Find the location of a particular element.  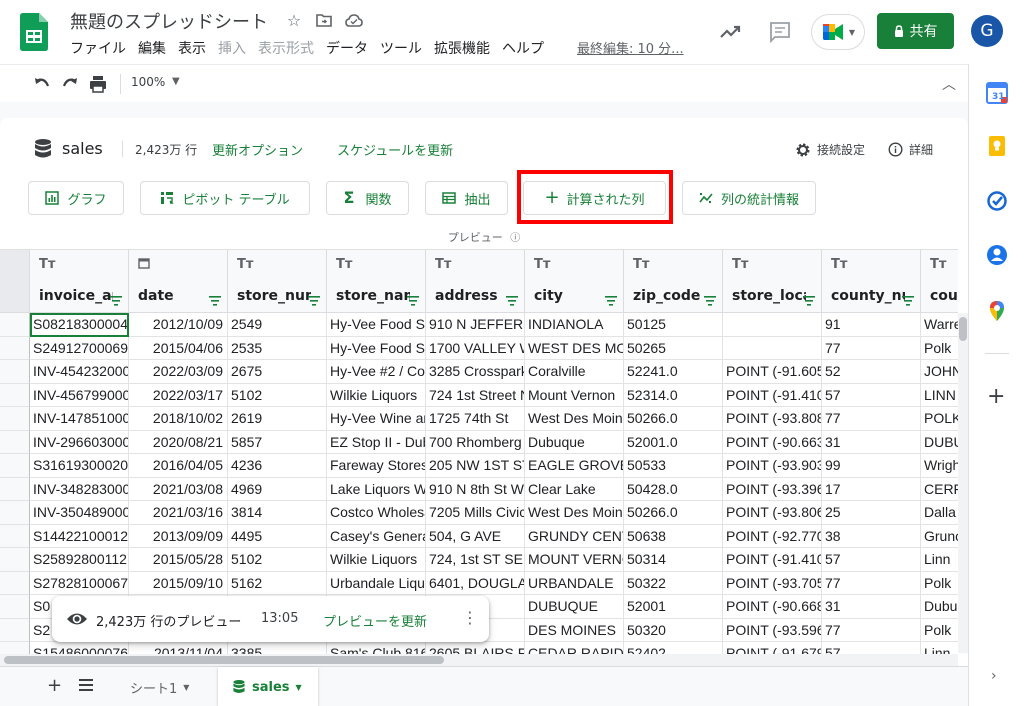

table-cell: Linn is located at coordinates (939, 560).